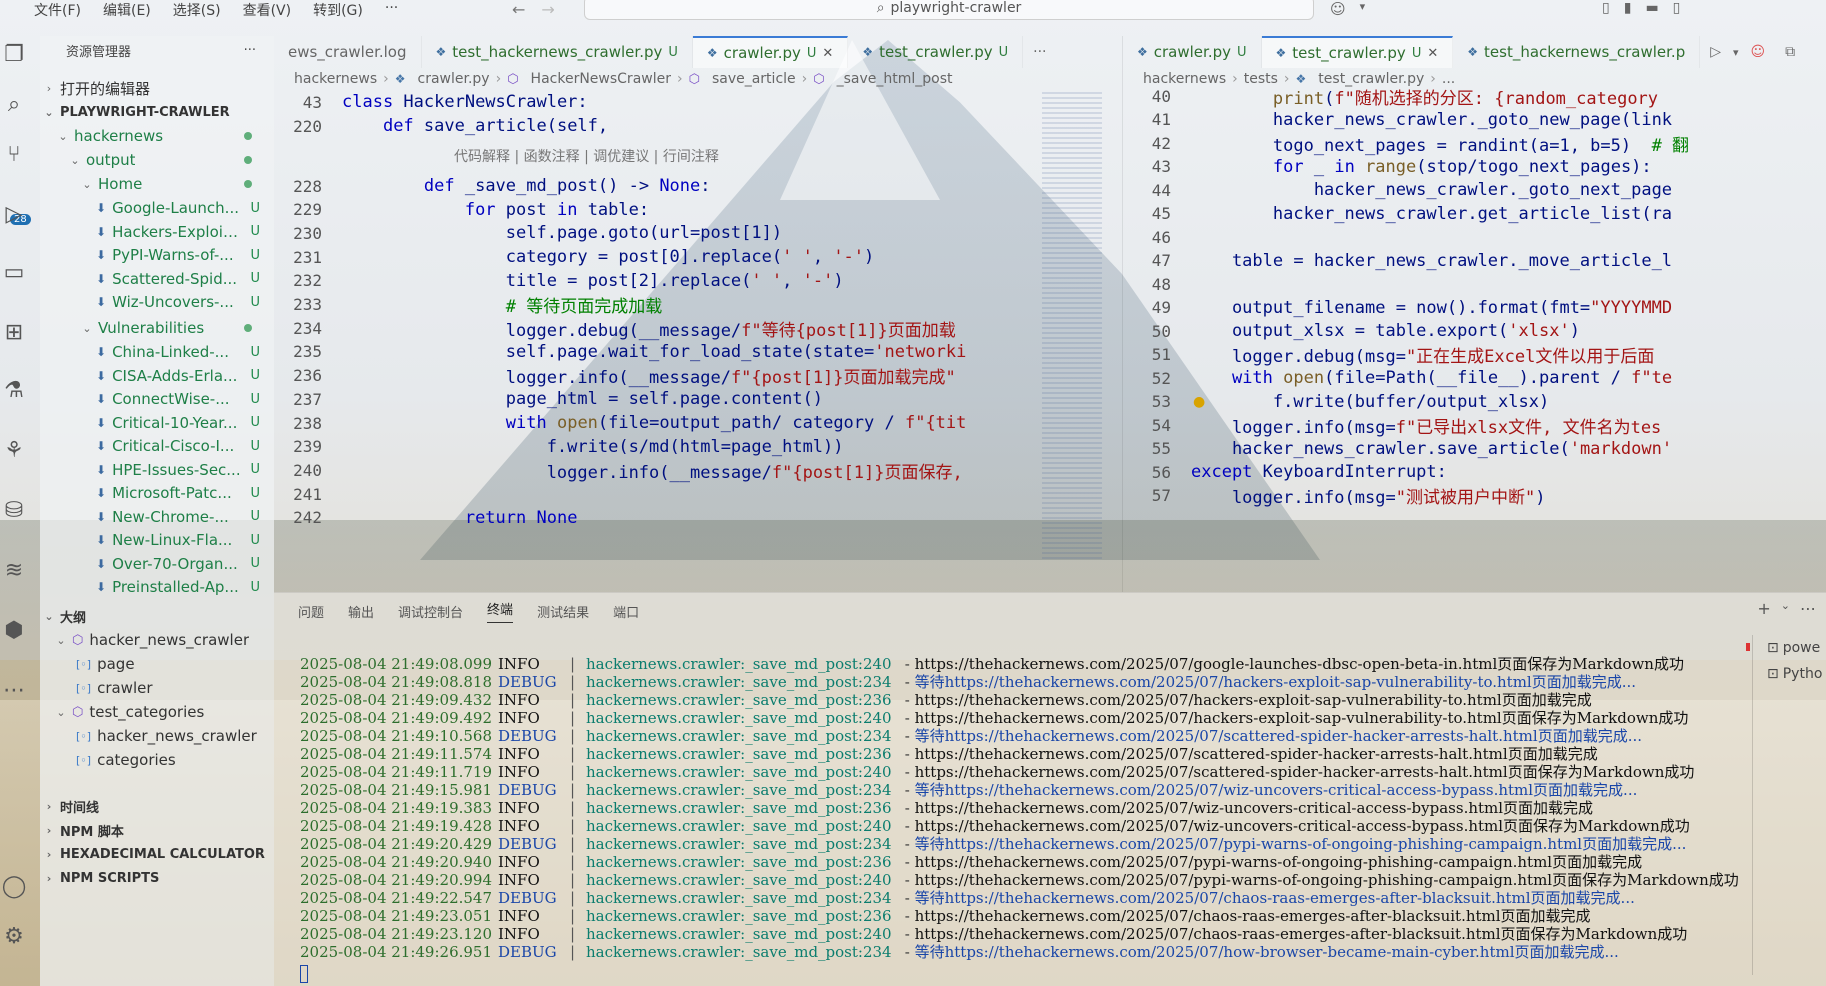 The image size is (1826, 986). Describe the element at coordinates (468, 305) in the screenshot. I see `code-line: 233 # 等待页面完成加载` at that location.